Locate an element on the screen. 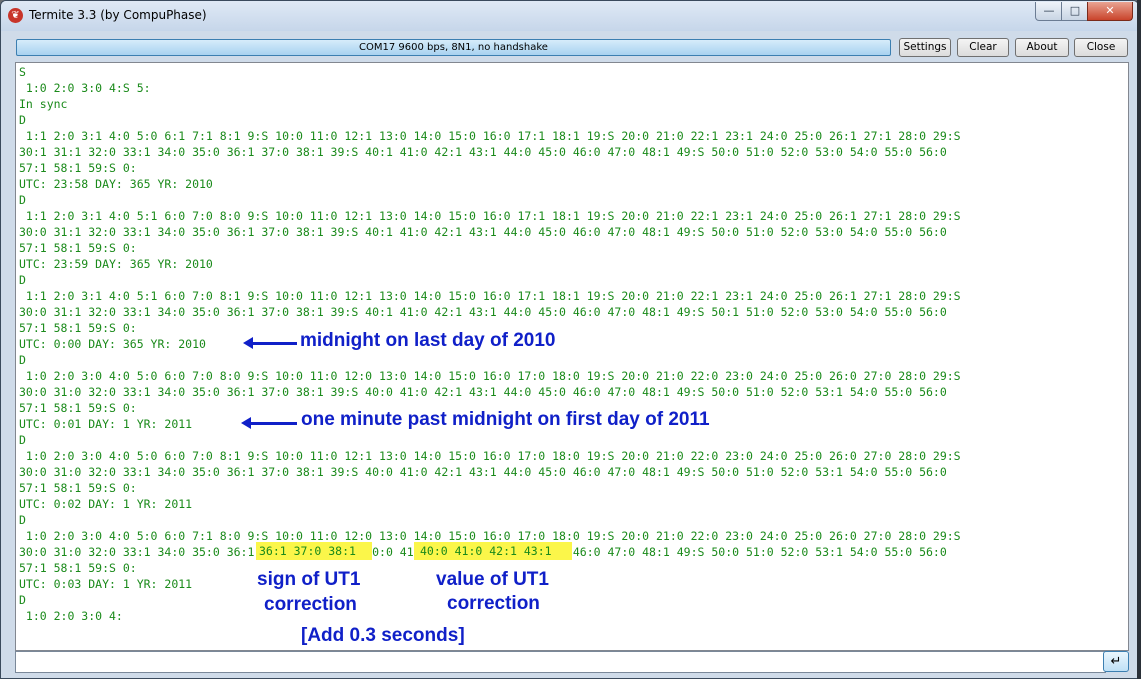  annotation-value-line2: correction is located at coordinates (493, 603).